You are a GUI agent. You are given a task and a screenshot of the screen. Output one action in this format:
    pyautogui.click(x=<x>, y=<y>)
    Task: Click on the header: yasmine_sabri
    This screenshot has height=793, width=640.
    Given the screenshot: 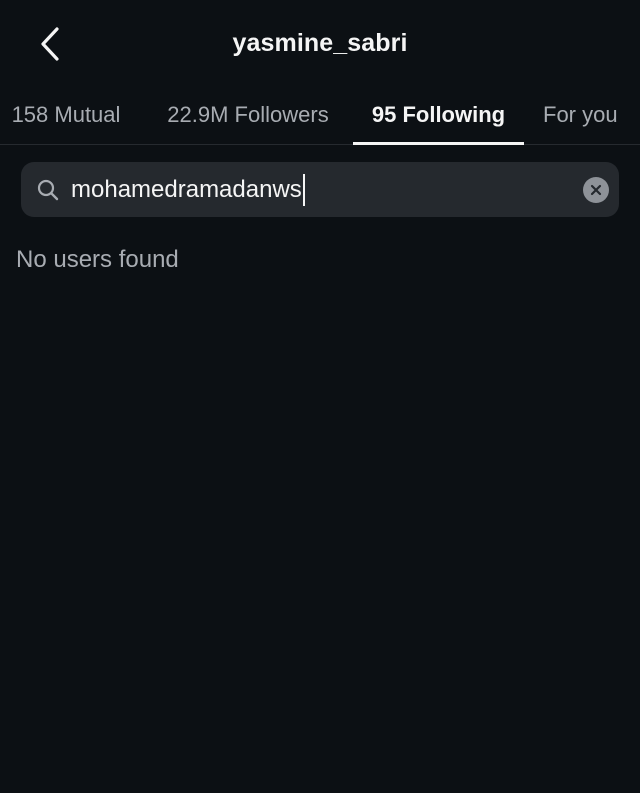 What is the action you would take?
    pyautogui.click(x=320, y=43)
    